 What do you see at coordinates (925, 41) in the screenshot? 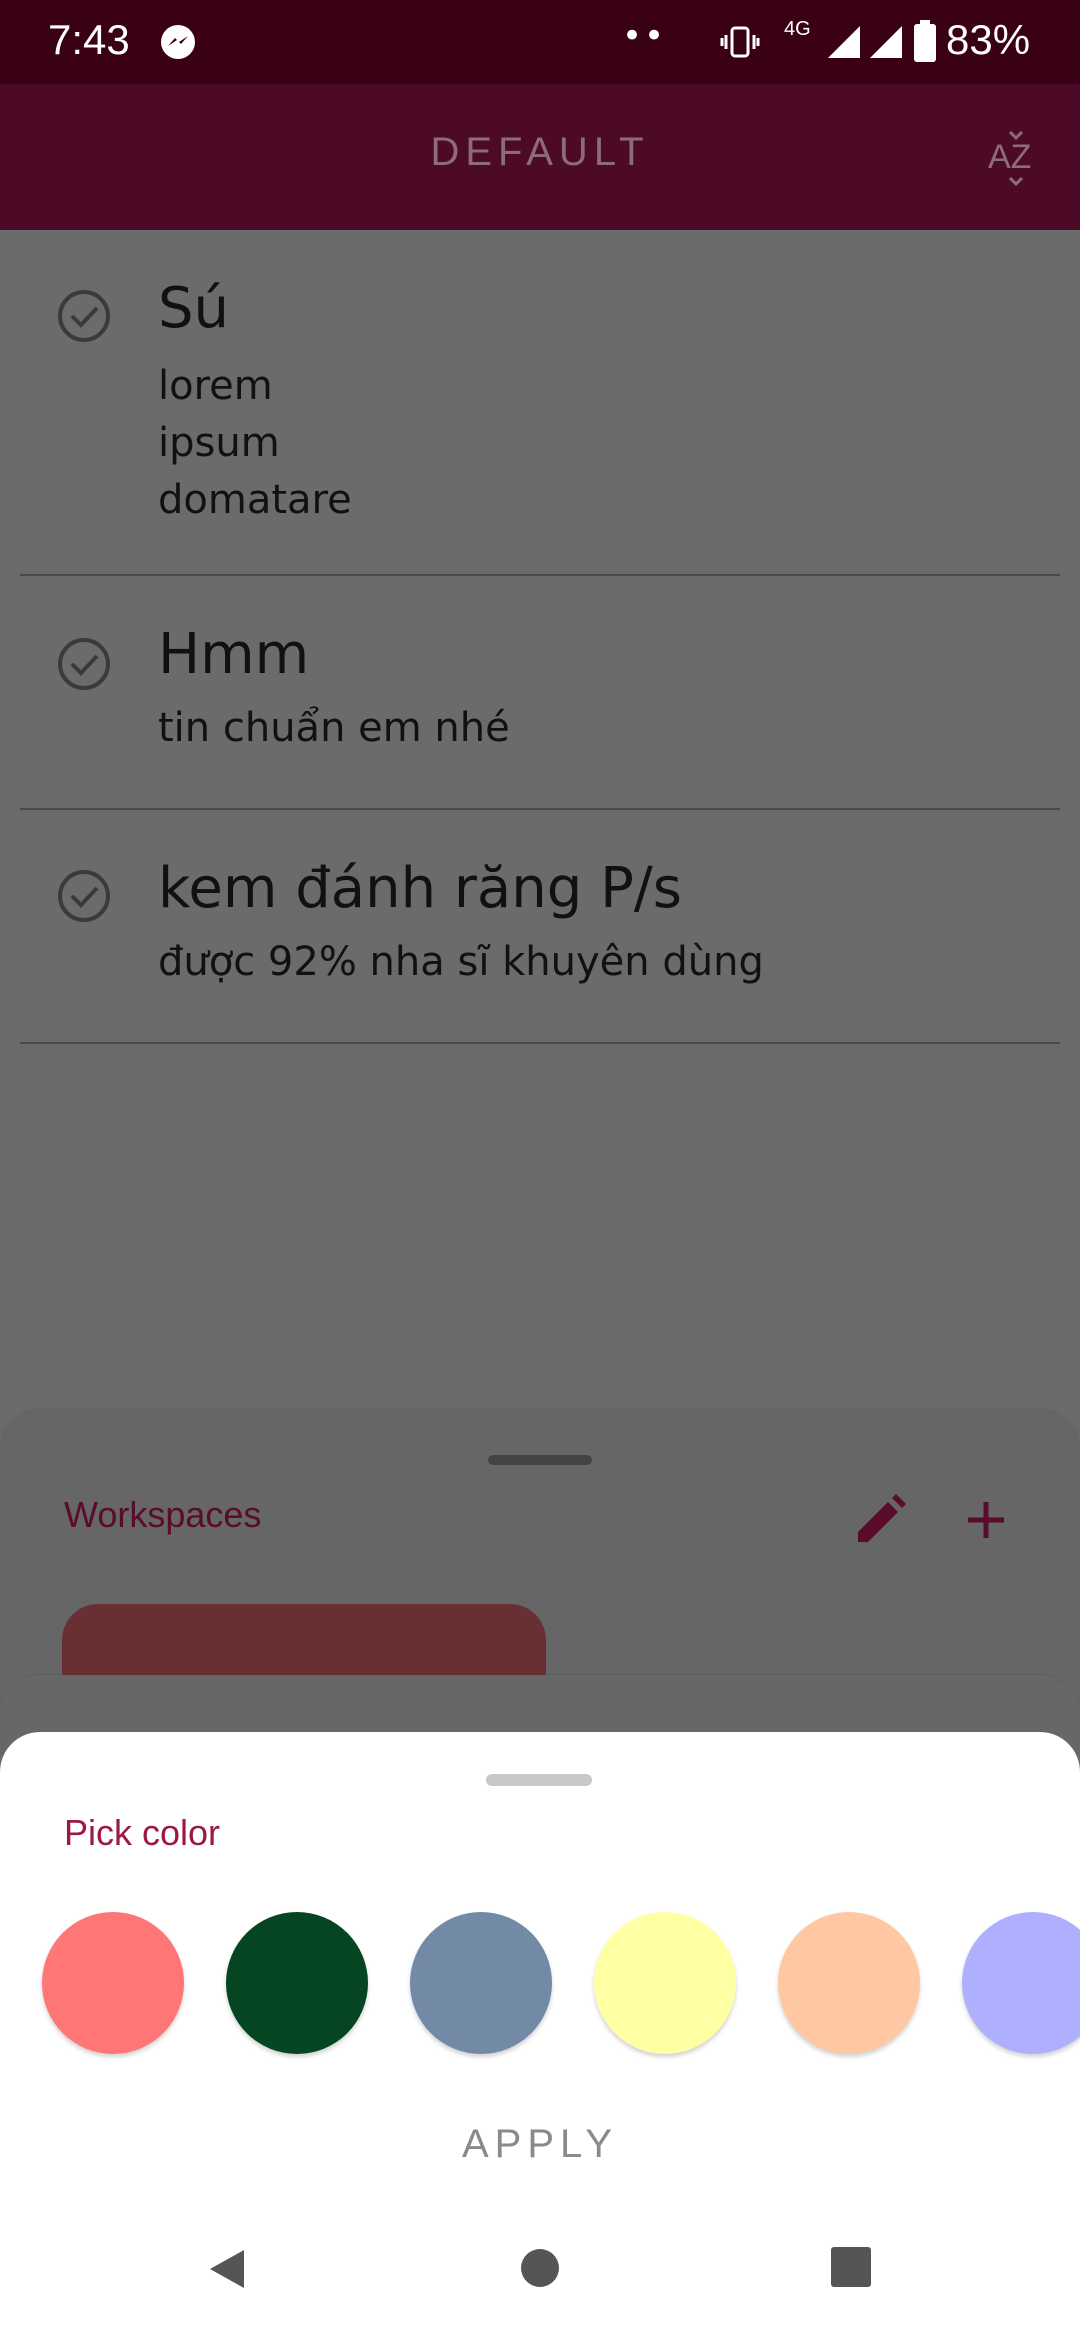
I see `battery-icon` at bounding box center [925, 41].